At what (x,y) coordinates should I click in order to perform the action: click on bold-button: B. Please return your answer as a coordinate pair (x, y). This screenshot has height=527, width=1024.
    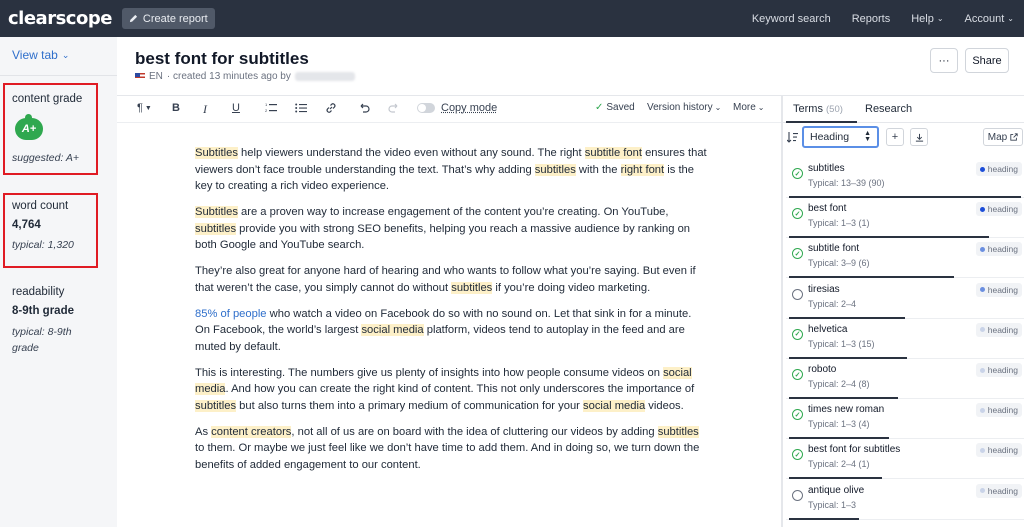
    Looking at the image, I should click on (176, 108).